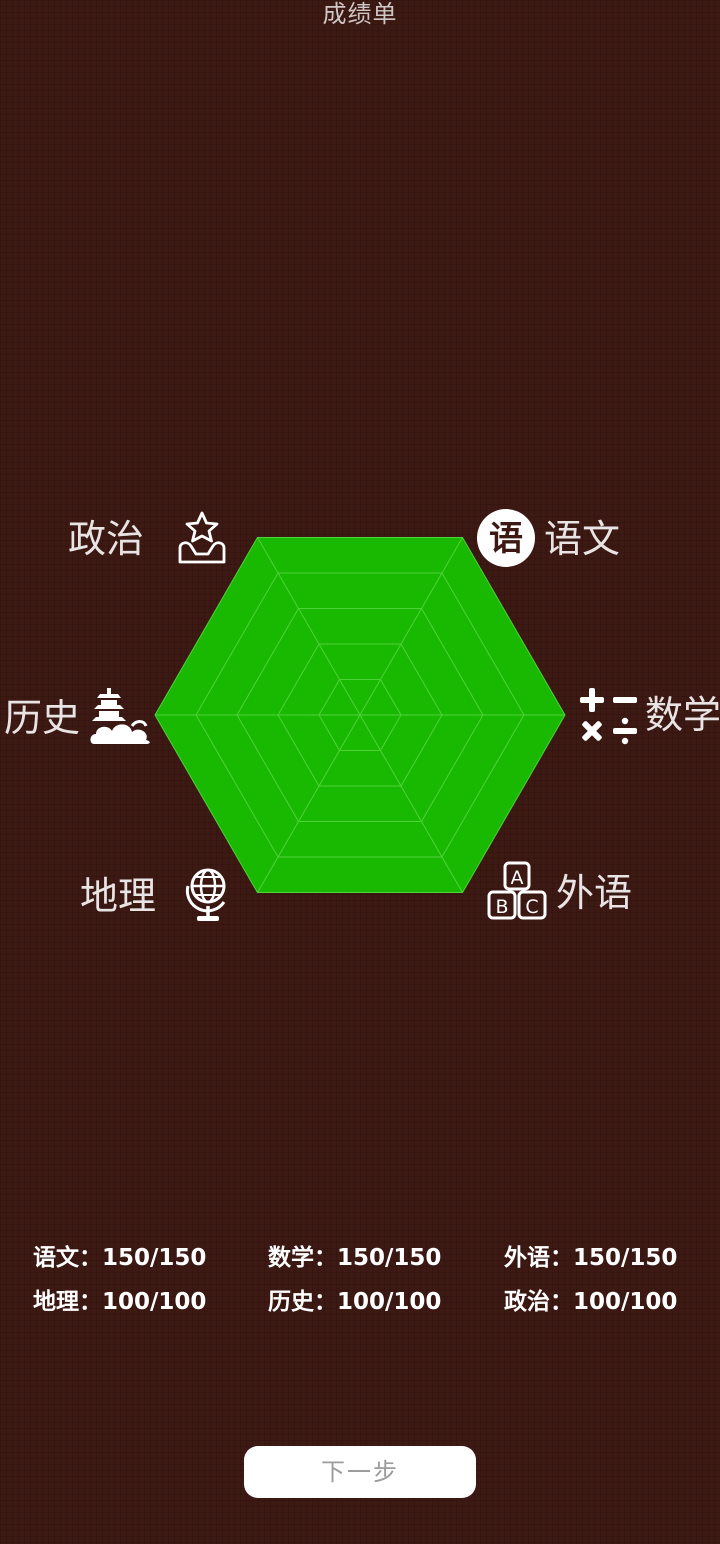  I want to click on score-row: 地理：100/100 历史：100/100 政治：100/100, so click(360, 1302).